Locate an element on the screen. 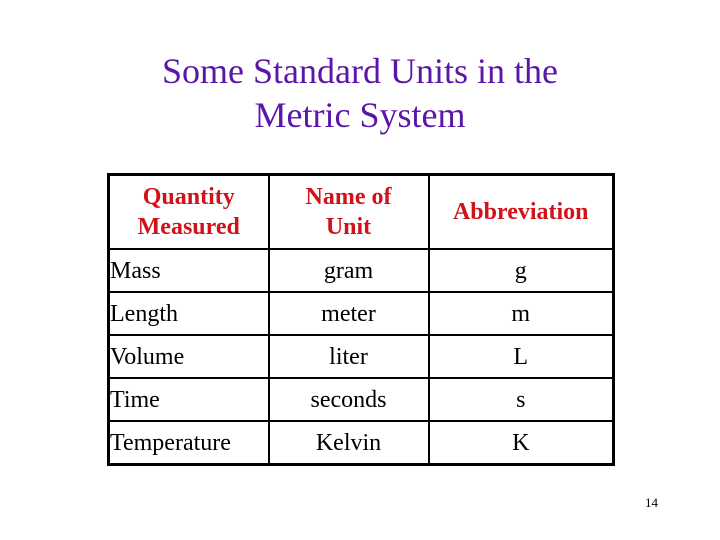  table-row: Time seconds s is located at coordinates (361, 399).